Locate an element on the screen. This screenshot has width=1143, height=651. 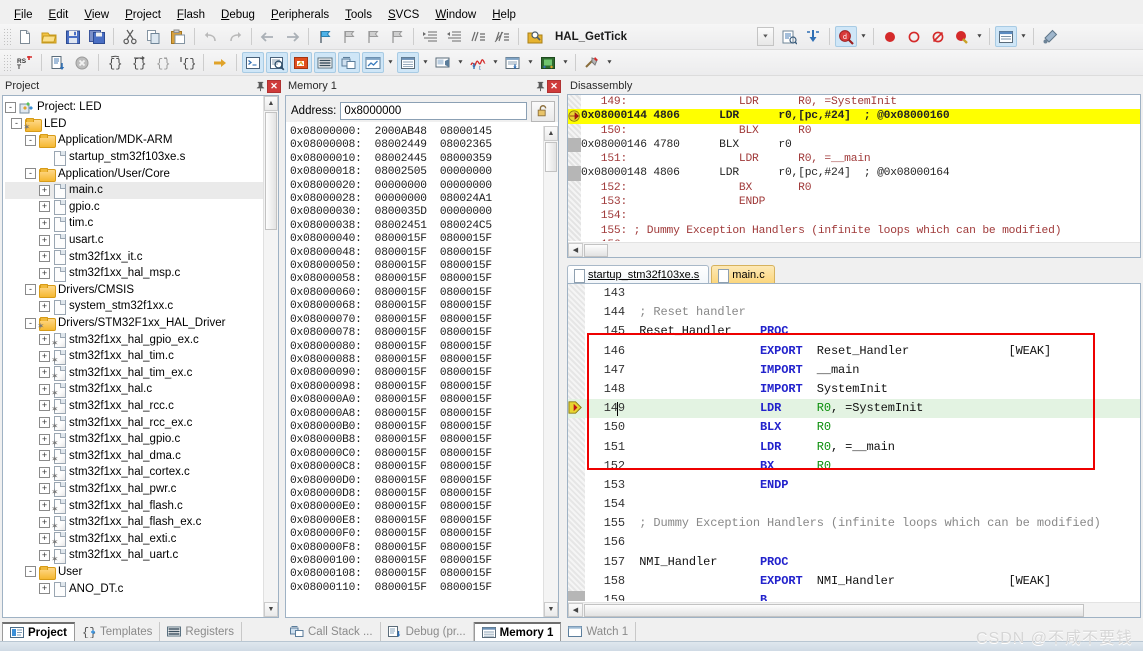
trace-dropdown-icon is located at coordinates (530, 62).